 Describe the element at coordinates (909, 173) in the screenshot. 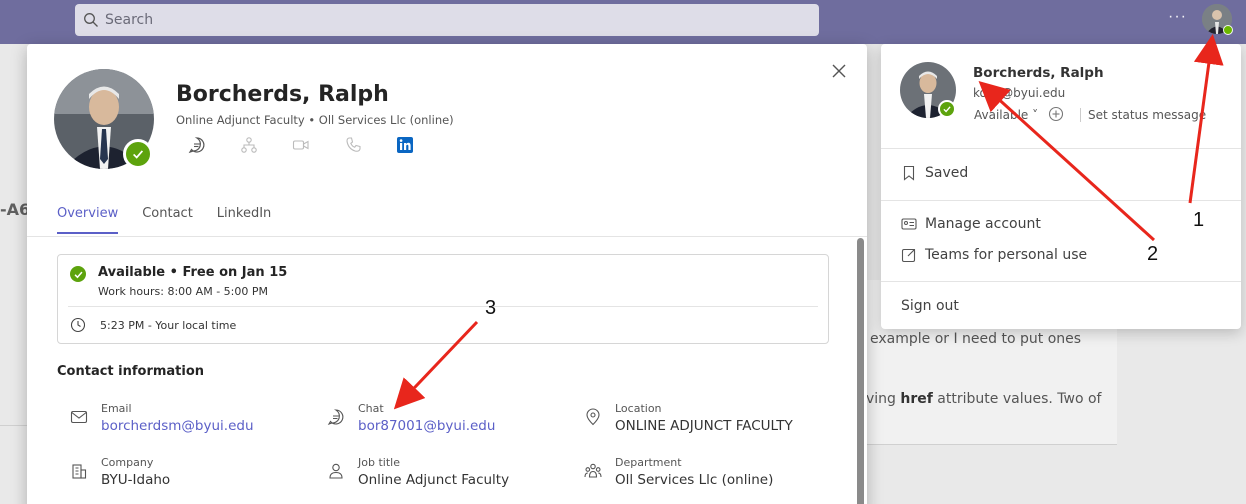

I see `bookmark-icon` at that location.